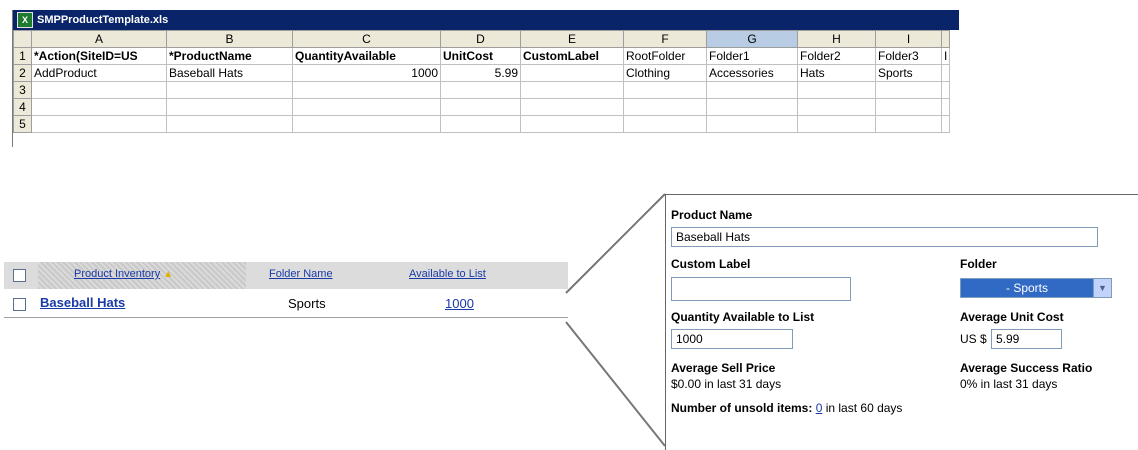 The width and height of the screenshot is (1138, 450). Describe the element at coordinates (572, 56) in the screenshot. I see `cell: CustomLabel` at that location.